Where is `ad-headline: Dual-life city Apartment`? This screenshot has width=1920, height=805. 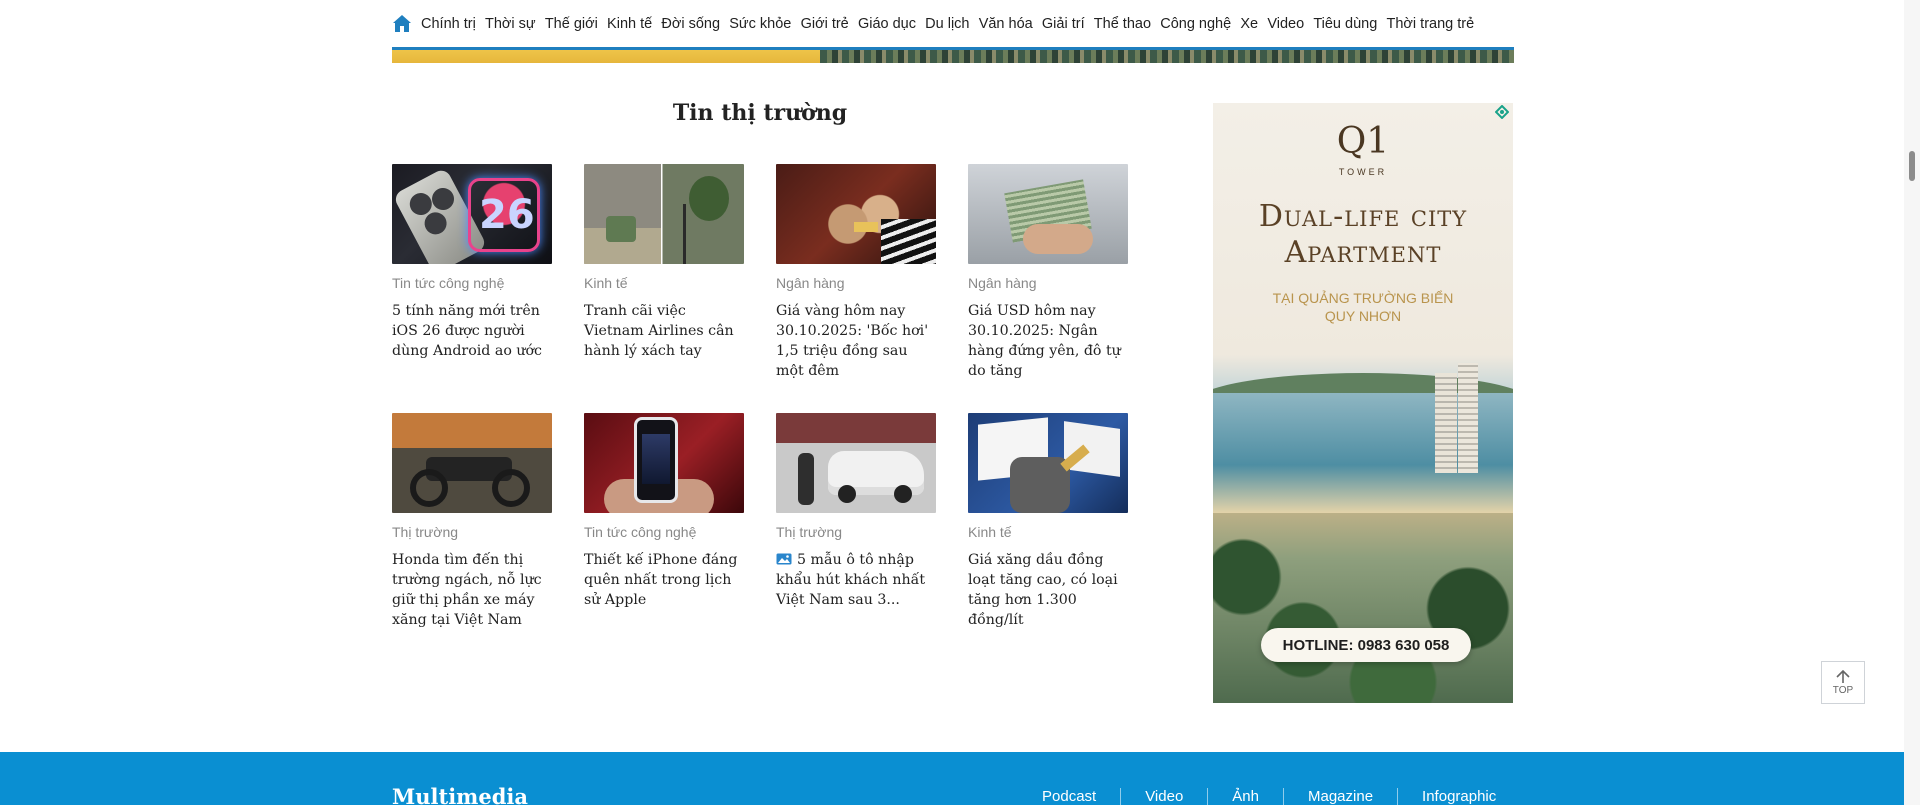 ad-headline: Dual-life city Apartment is located at coordinates (1363, 235).